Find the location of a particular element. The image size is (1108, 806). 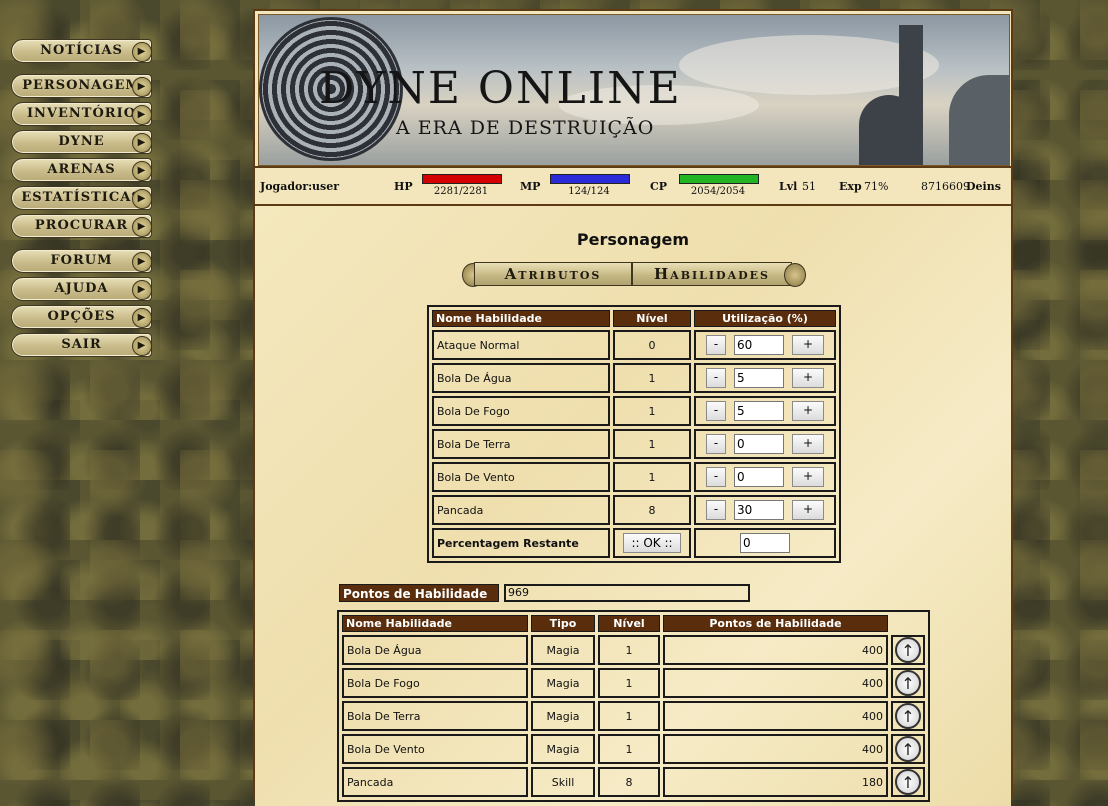

menu-estatisticas: Estatísticas ▶ is located at coordinates (81, 198).